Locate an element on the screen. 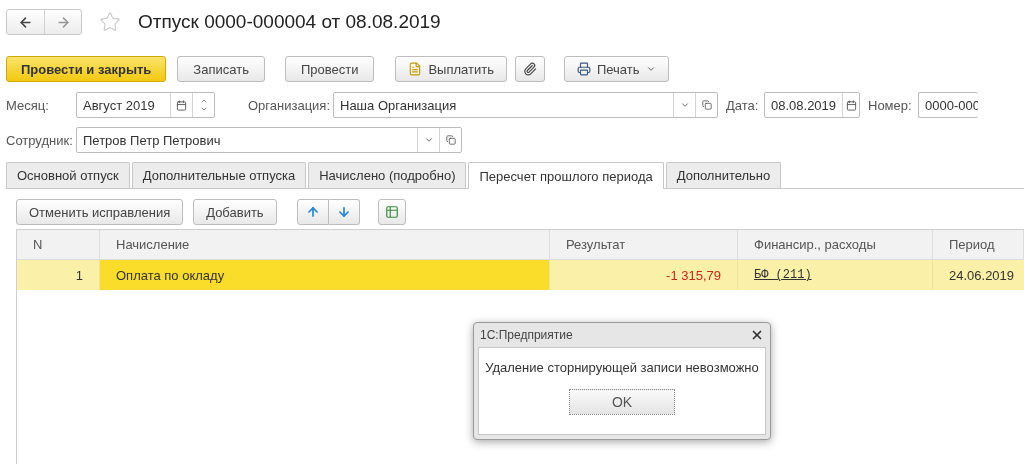  move-down-button is located at coordinates (344, 212).